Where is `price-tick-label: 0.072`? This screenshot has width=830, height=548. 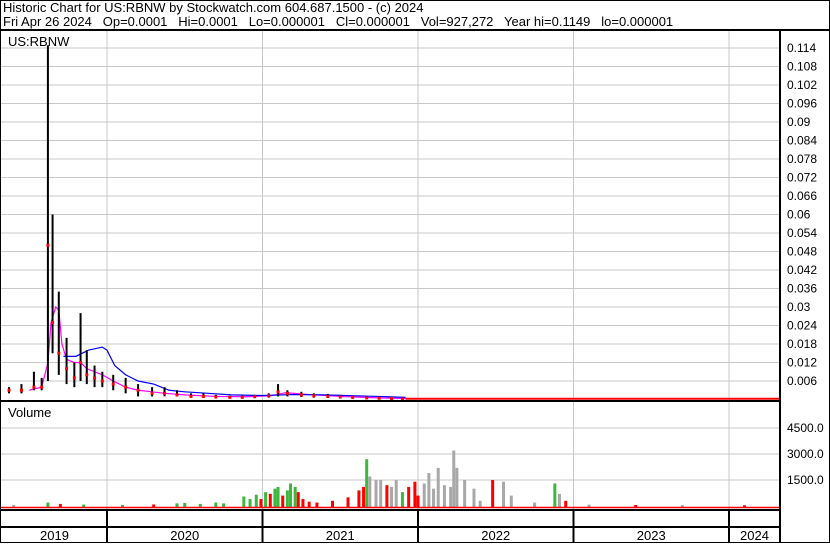 price-tick-label: 0.072 is located at coordinates (802, 178).